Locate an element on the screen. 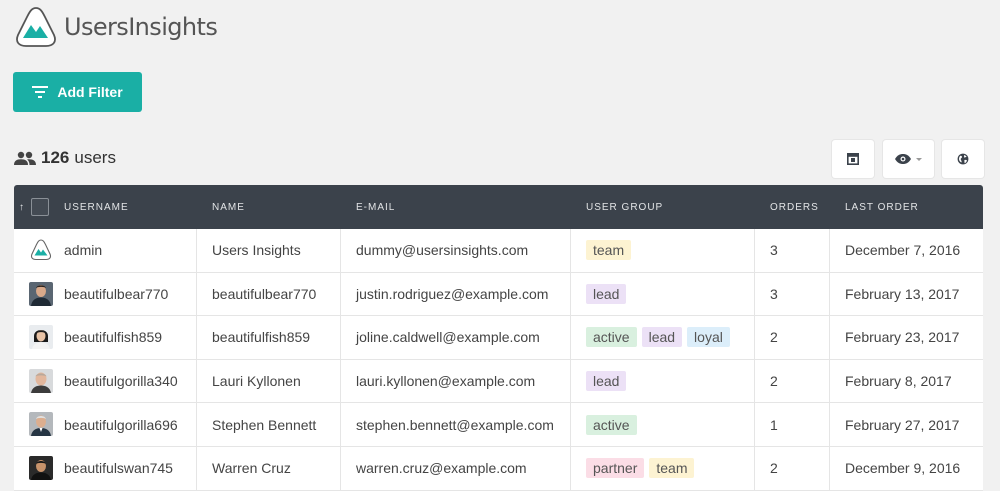 This screenshot has height=491, width=1000. cell-last-order: December 9, 2016 is located at coordinates (903, 468).